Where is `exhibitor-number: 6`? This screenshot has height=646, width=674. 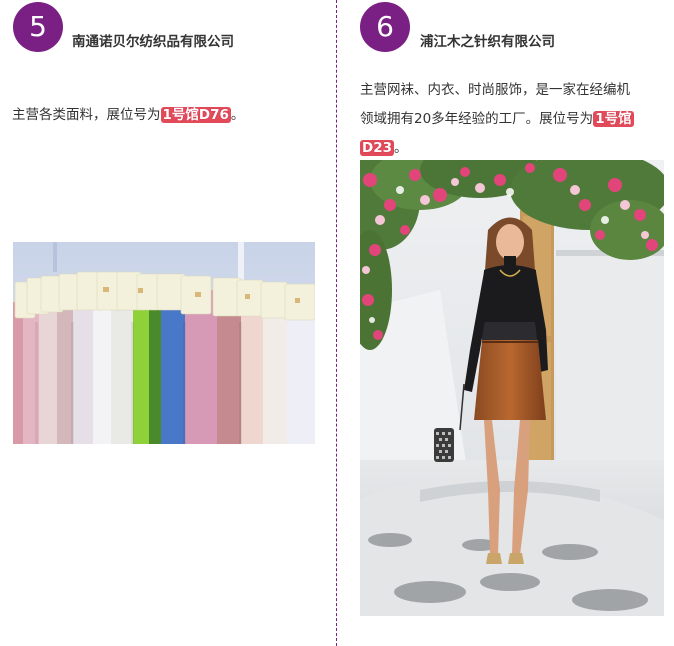
exhibitor-number: 6 is located at coordinates (385, 26).